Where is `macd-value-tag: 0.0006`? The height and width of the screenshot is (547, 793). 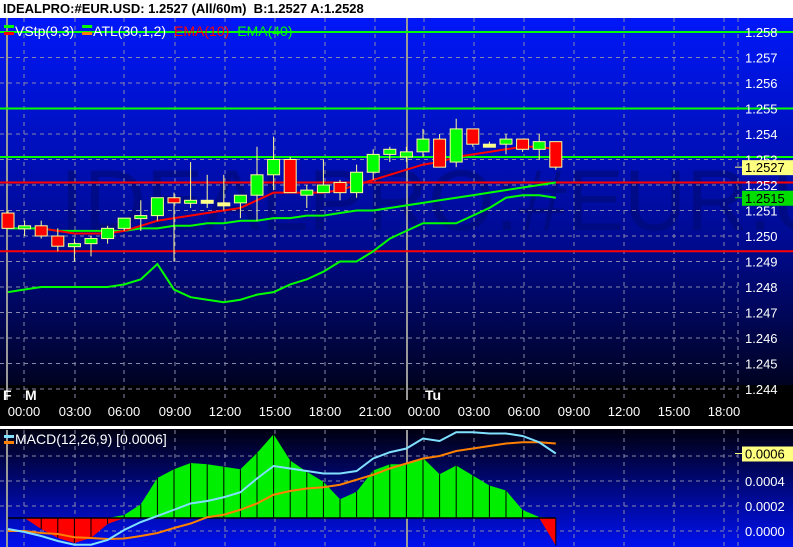
macd-value-tag: 0.0006 is located at coordinates (765, 454).